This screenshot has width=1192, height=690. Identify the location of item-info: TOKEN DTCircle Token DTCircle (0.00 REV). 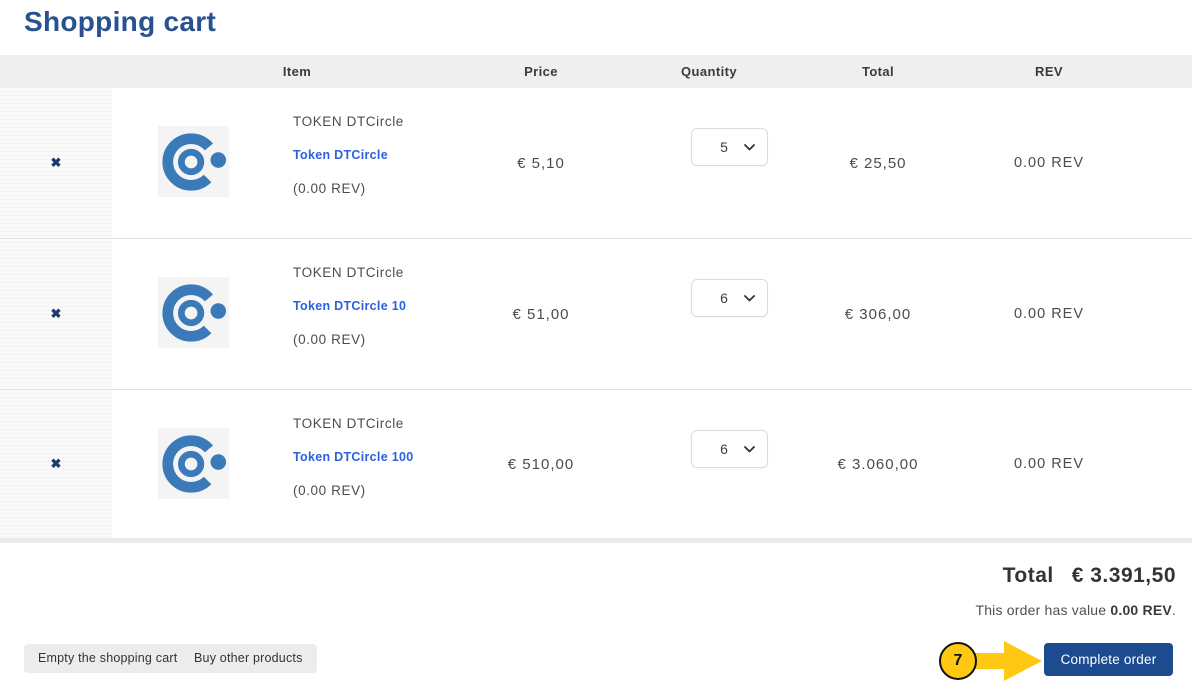
(385, 163).